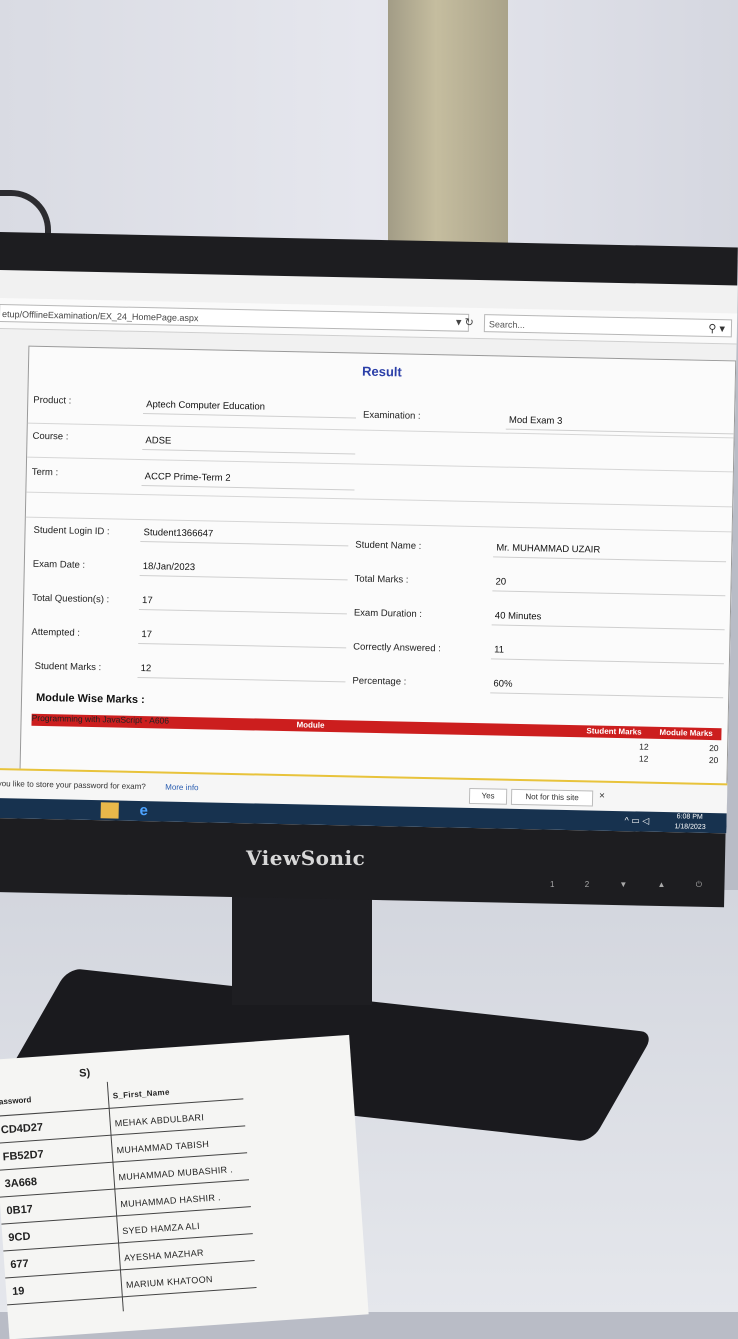 This screenshot has height=1339, width=738. Describe the element at coordinates (699, 884) in the screenshot. I see `monitor-power-button: ⏻` at that location.